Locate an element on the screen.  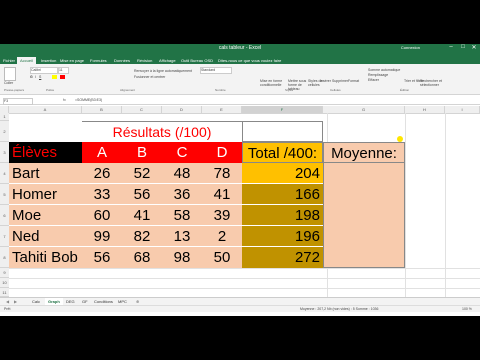
row-header-9: 9 is located at coordinates (4, 273).